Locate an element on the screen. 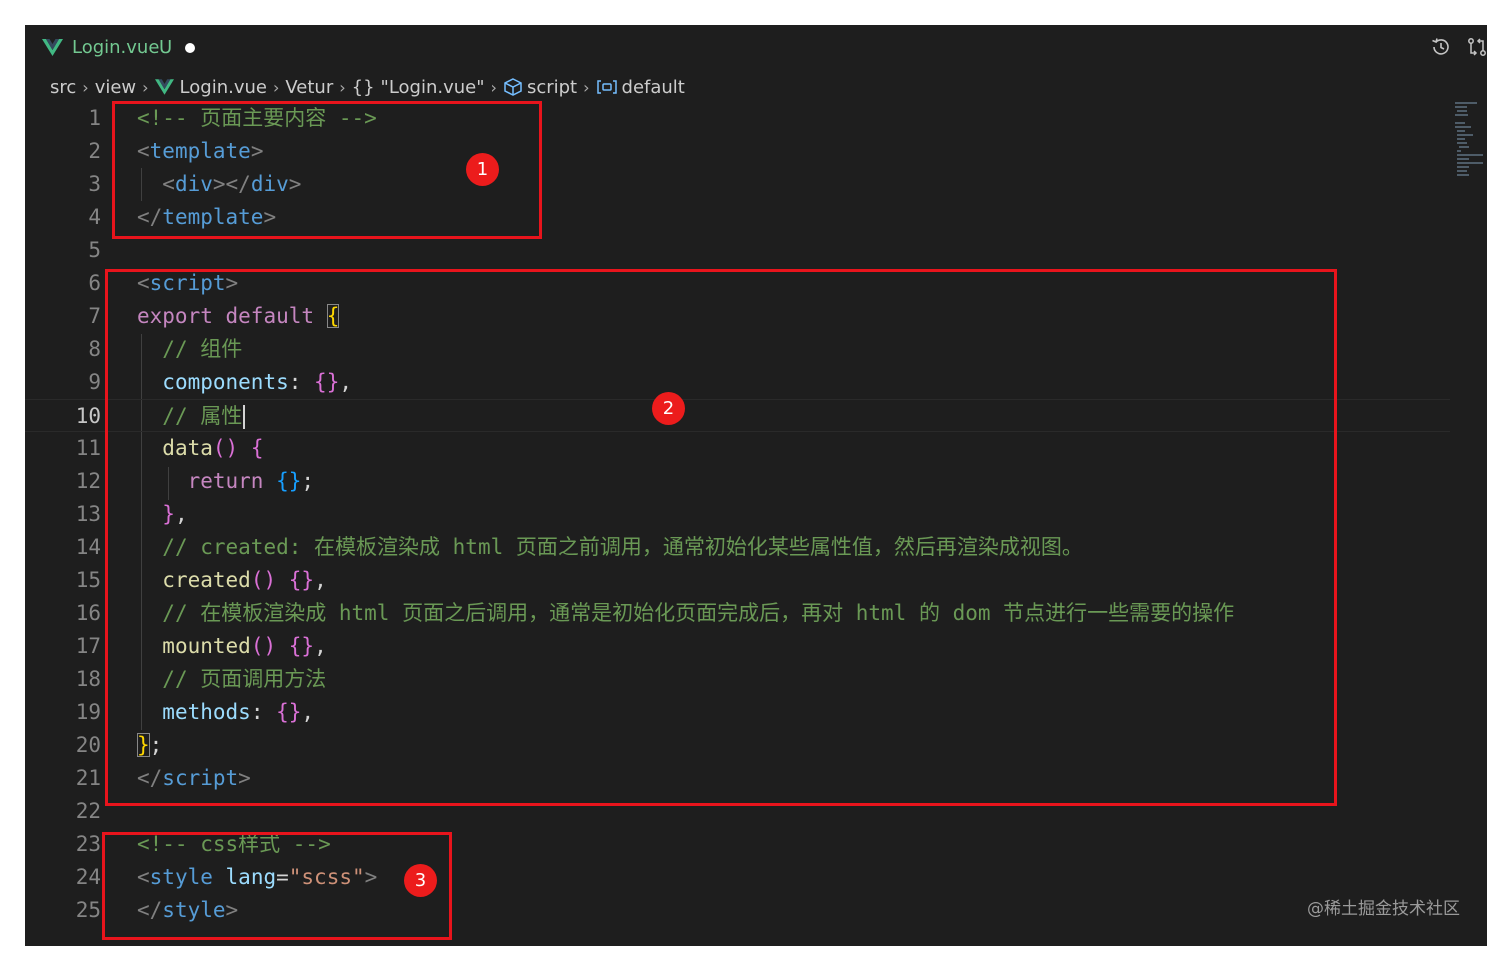  line-number: 22 is located at coordinates (88, 811).